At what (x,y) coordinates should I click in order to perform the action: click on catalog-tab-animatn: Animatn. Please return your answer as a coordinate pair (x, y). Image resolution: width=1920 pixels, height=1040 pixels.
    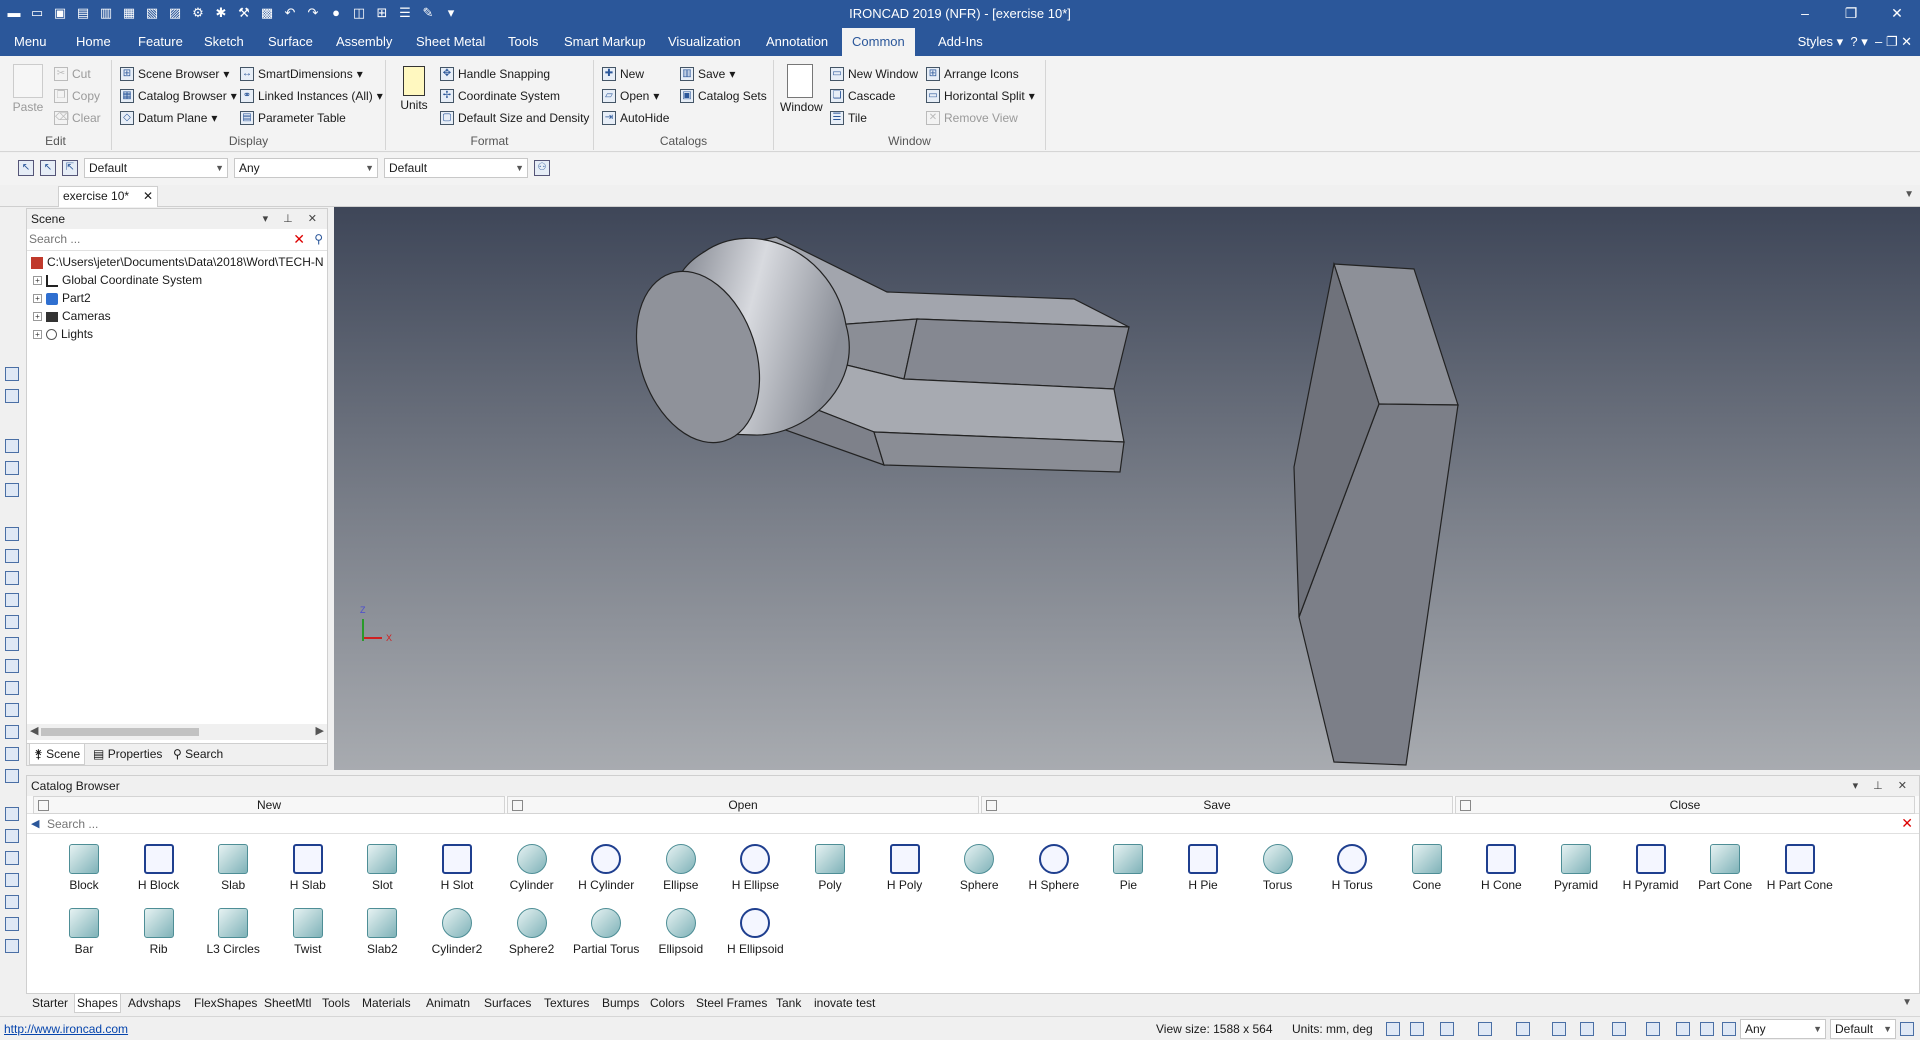
    Looking at the image, I should click on (448, 1003).